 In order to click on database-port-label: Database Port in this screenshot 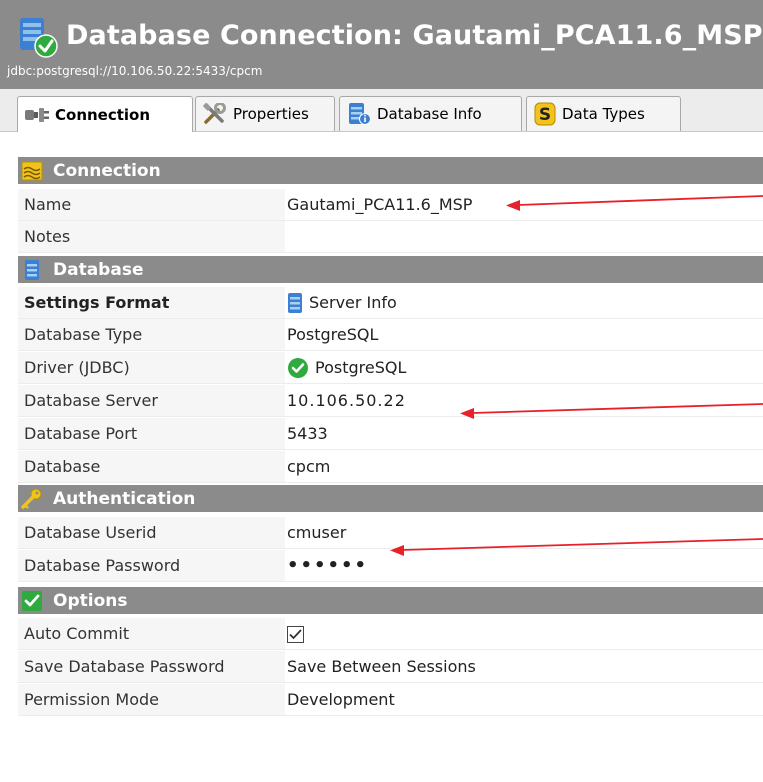, I will do `click(81, 433)`.